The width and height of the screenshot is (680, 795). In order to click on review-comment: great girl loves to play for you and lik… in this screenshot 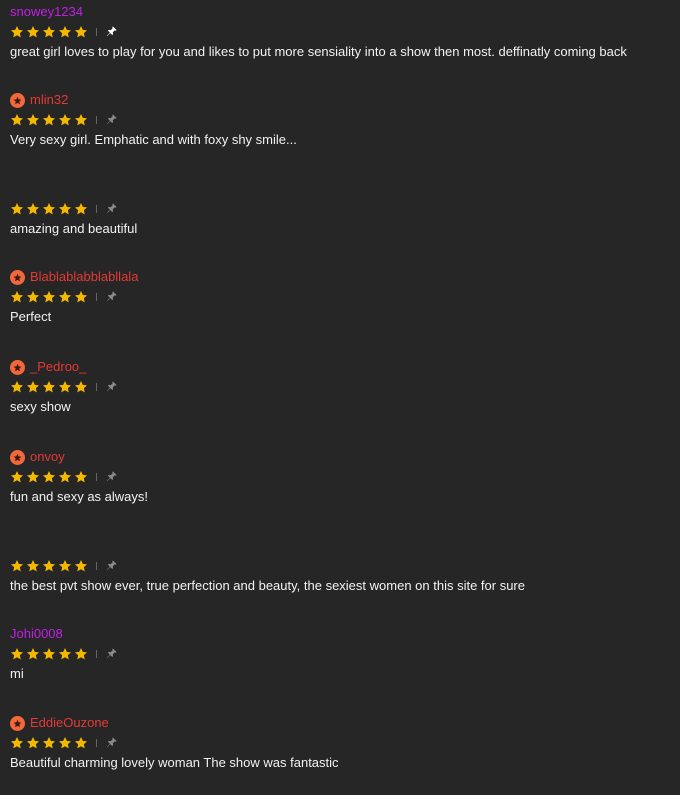, I will do `click(318, 51)`.